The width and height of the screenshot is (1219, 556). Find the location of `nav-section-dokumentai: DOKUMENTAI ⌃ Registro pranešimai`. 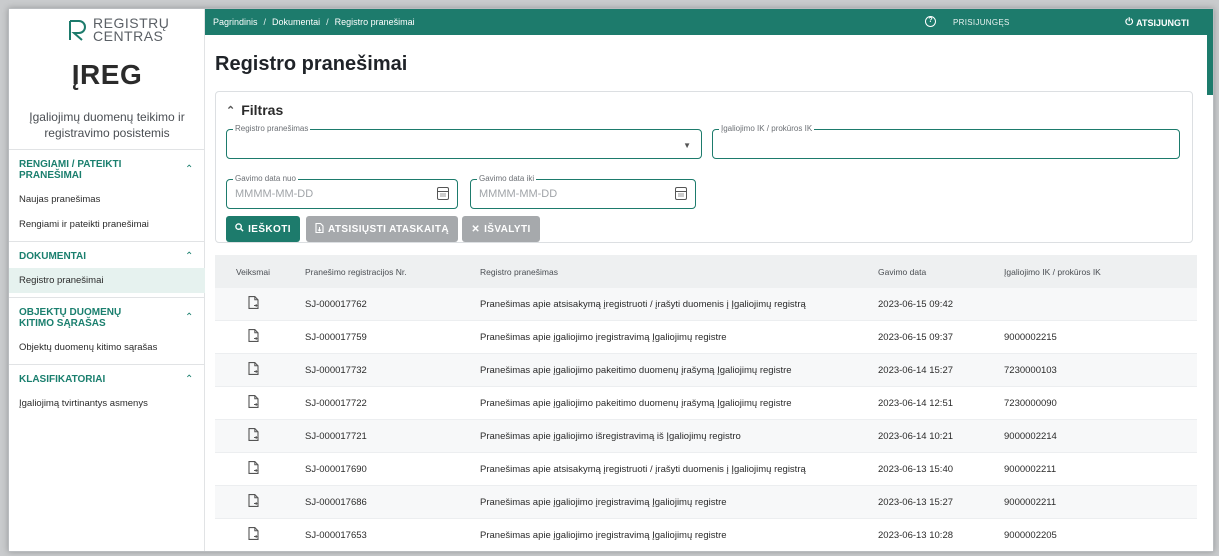

nav-section-dokumentai: DOKUMENTAI ⌃ Registro pranešimai is located at coordinates (107, 270).